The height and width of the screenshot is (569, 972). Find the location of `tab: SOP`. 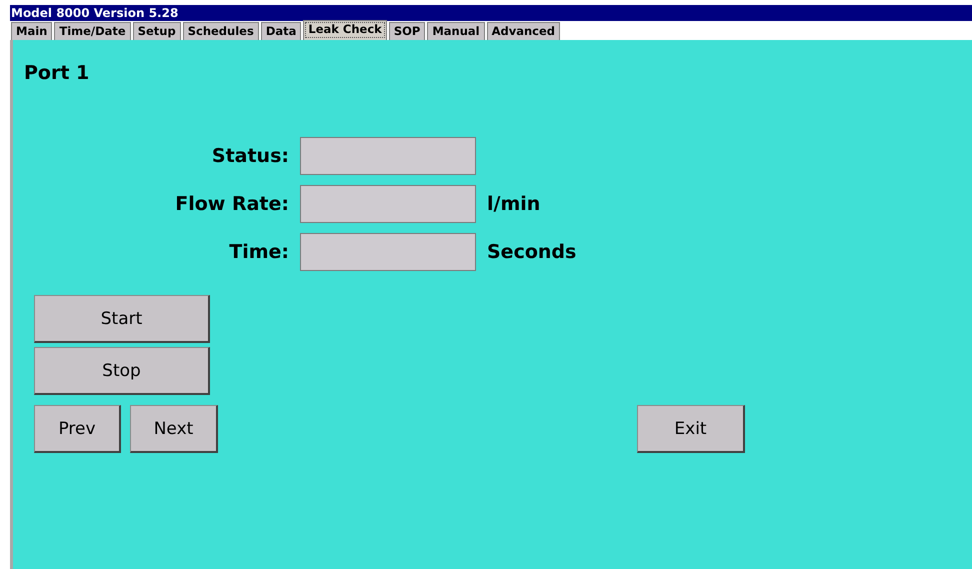

tab: SOP is located at coordinates (407, 31).